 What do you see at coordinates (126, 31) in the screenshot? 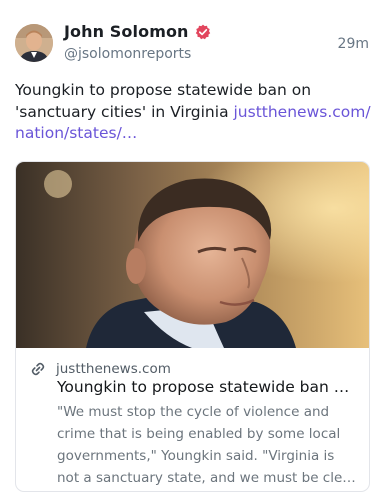
I see `author-display-name: John Solomon` at bounding box center [126, 31].